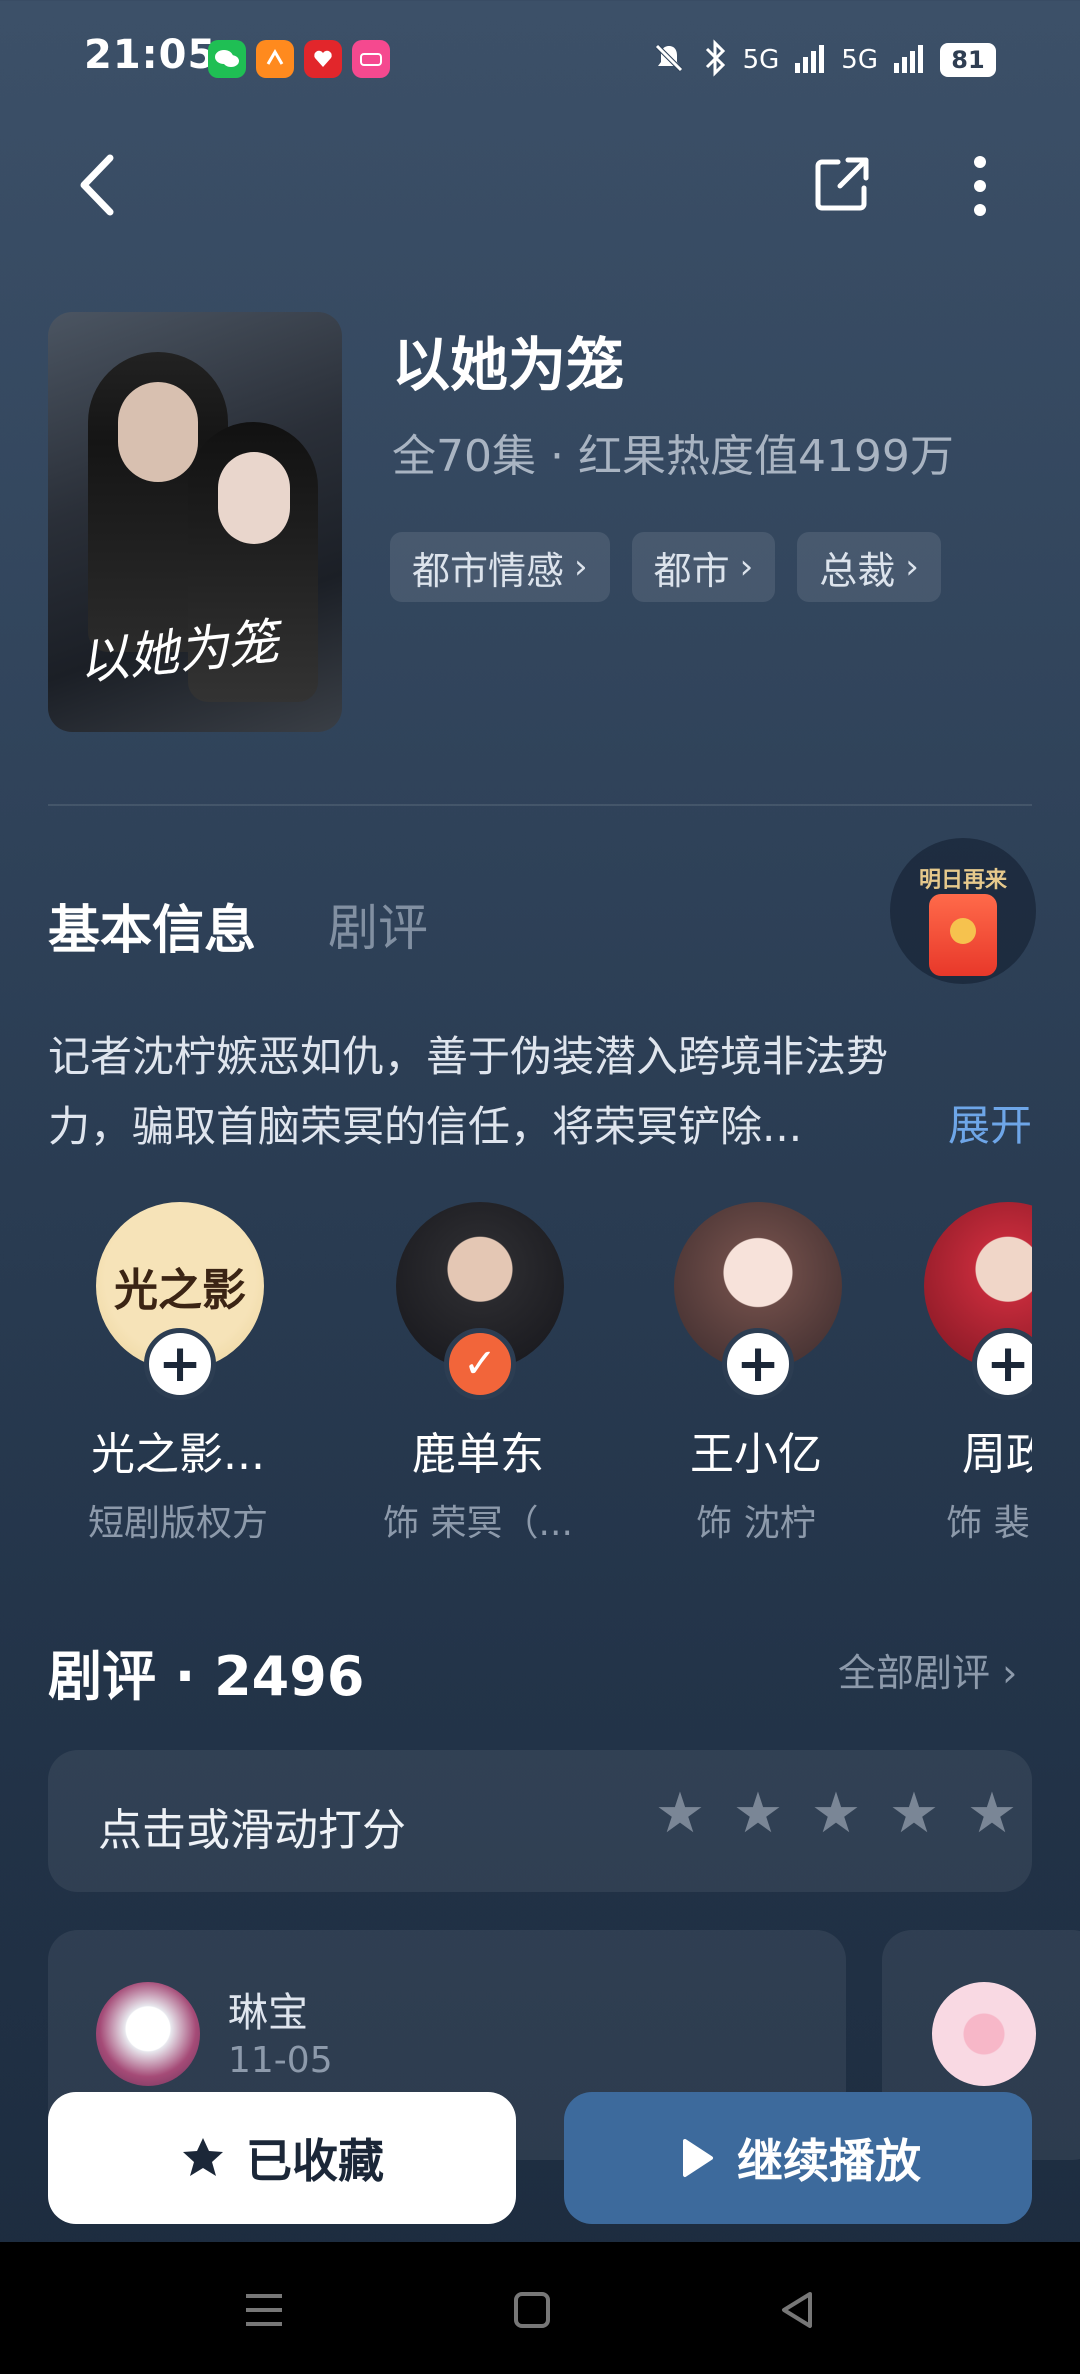 Image resolution: width=1080 pixels, height=2374 pixels. Describe the element at coordinates (691, 570) in the screenshot. I see `tag-label: 都市` at that location.